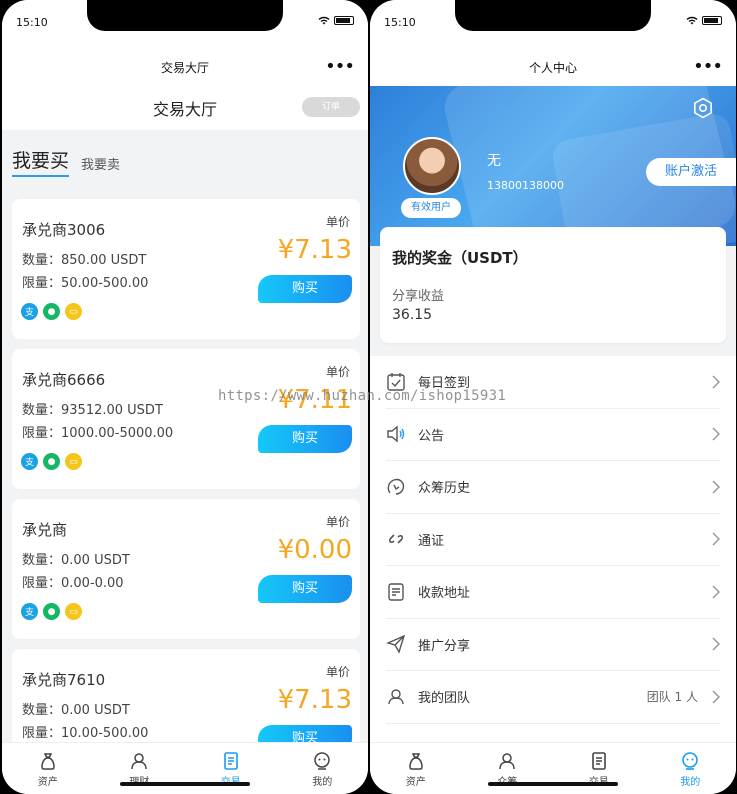 This screenshot has height=794, width=737. What do you see at coordinates (85, 733) in the screenshot?
I see `limit-text: 限量：10.00-500.00` at bounding box center [85, 733].